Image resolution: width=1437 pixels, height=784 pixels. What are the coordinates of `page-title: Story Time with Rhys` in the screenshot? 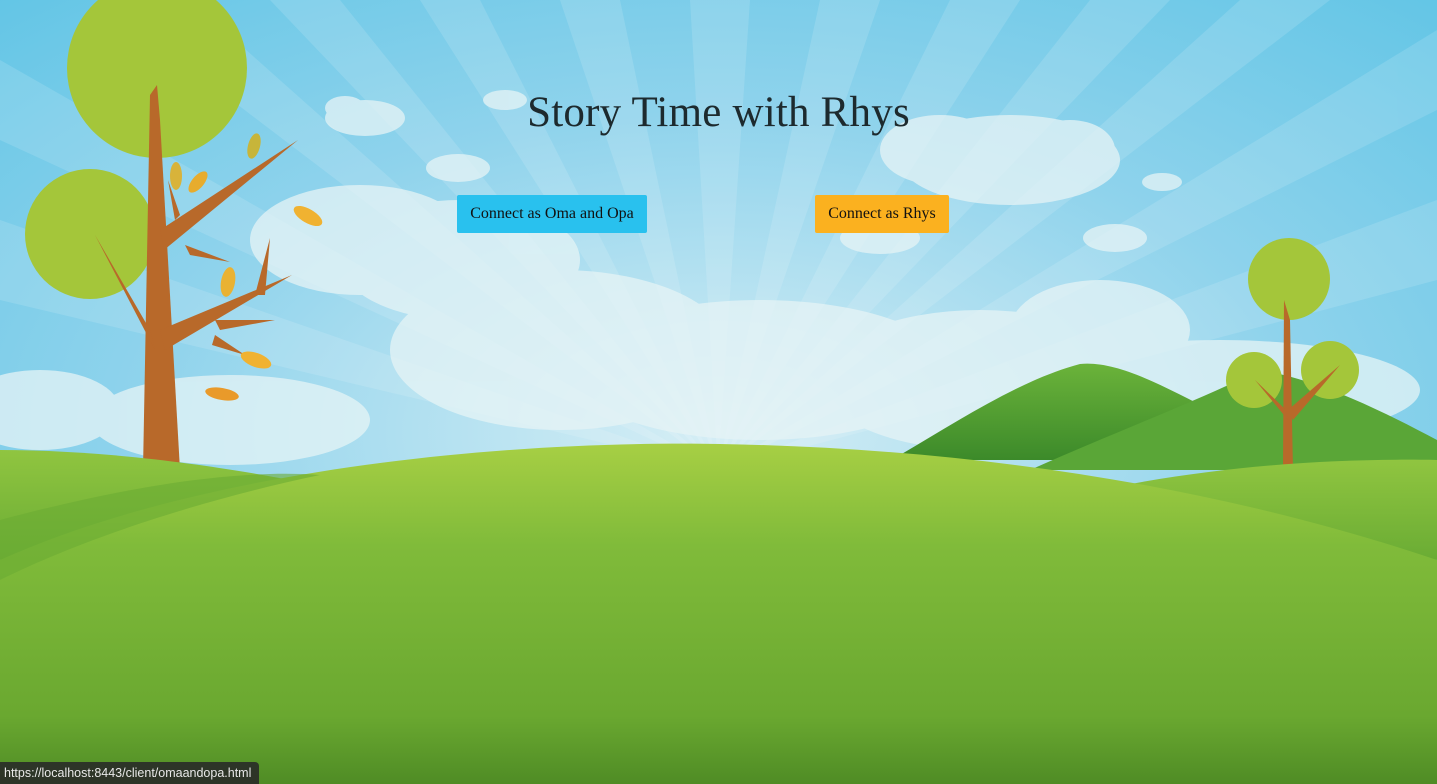 It's located at (718, 112).